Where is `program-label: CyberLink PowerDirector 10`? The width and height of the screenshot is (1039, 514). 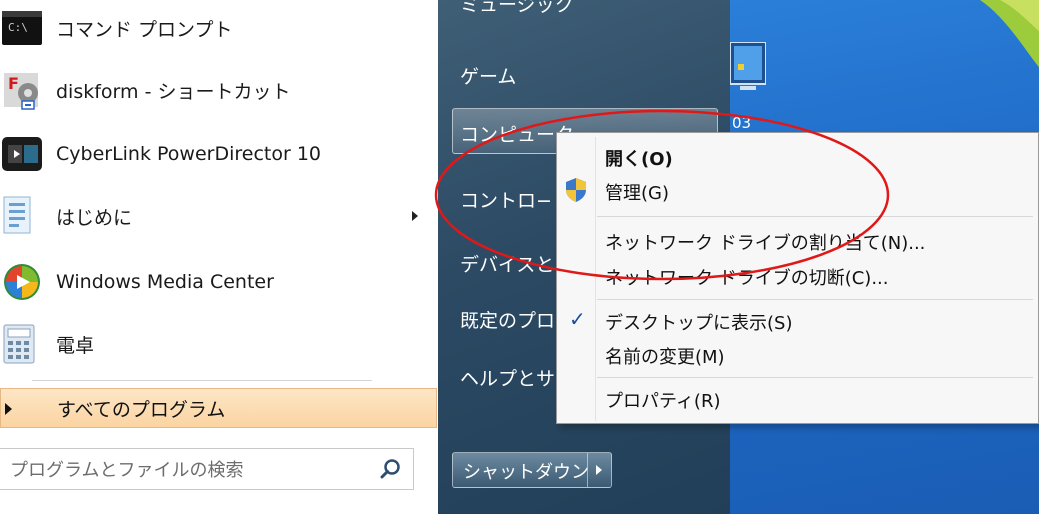 program-label: CyberLink PowerDirector 10 is located at coordinates (189, 154).